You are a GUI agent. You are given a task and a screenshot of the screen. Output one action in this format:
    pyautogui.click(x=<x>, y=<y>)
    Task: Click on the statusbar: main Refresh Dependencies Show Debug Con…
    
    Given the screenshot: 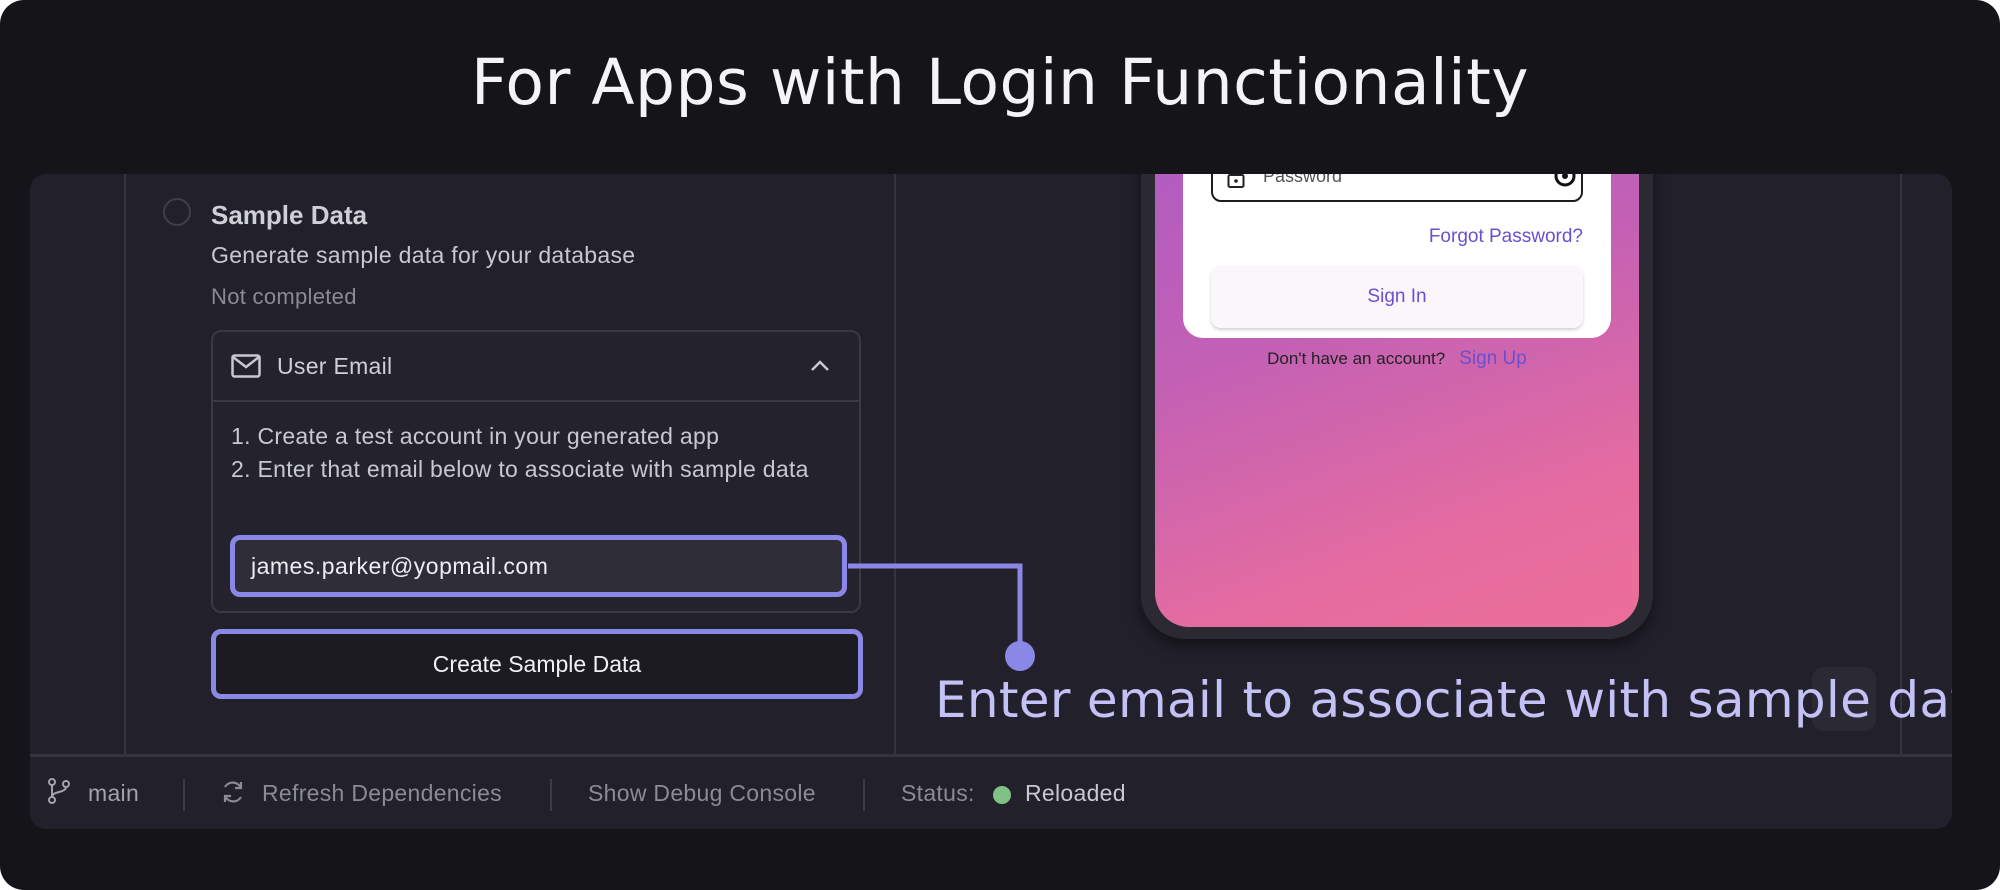 What is the action you would take?
    pyautogui.click(x=991, y=793)
    